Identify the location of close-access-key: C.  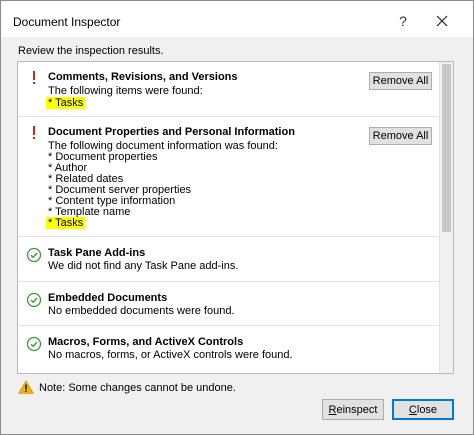
(412, 409).